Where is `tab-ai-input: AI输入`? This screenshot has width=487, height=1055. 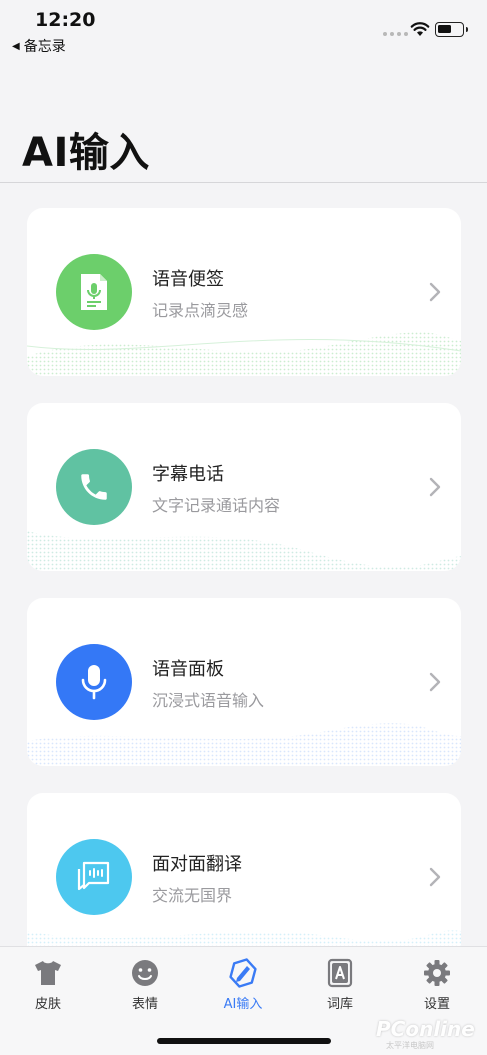 tab-ai-input: AI输入 is located at coordinates (243, 984).